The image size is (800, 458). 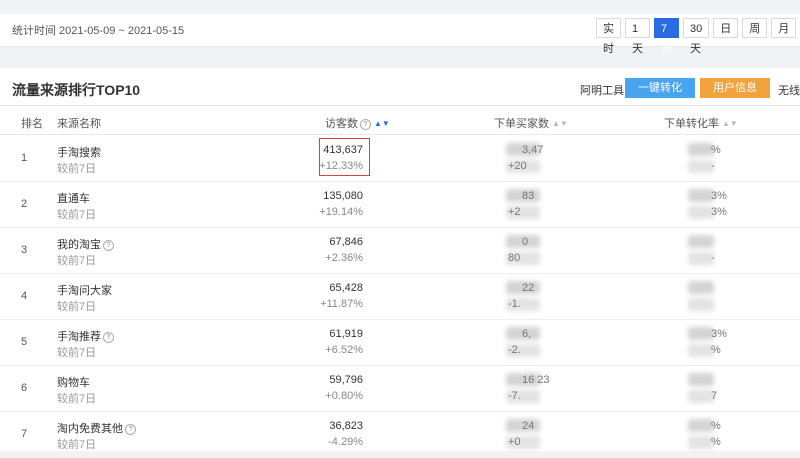 I want to click on panel-title: 流量来源排行TOP10, so click(x=76, y=90).